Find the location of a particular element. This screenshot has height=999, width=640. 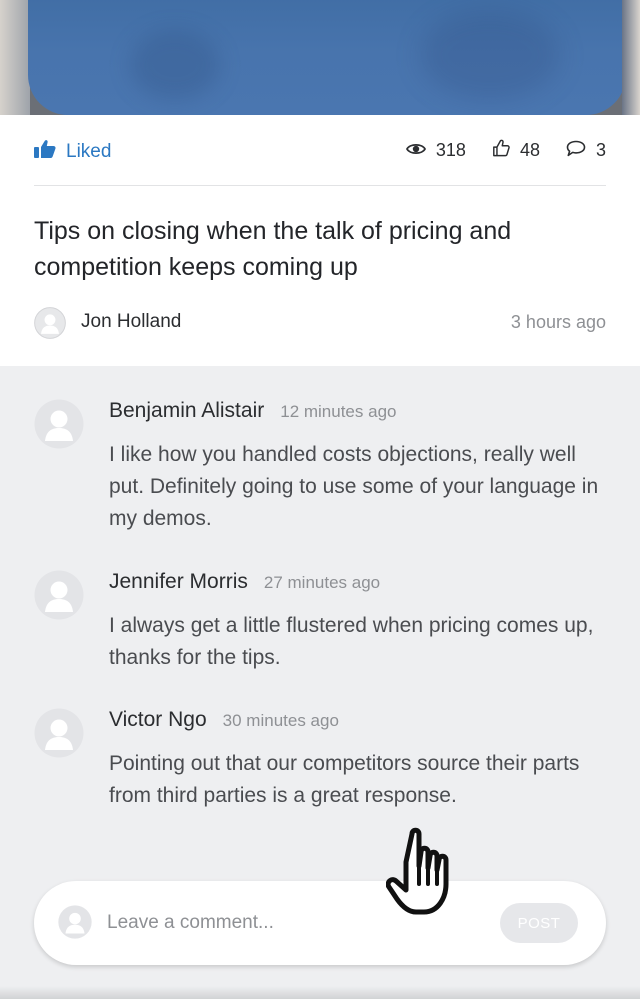

image-background-right is located at coordinates (631, 57).